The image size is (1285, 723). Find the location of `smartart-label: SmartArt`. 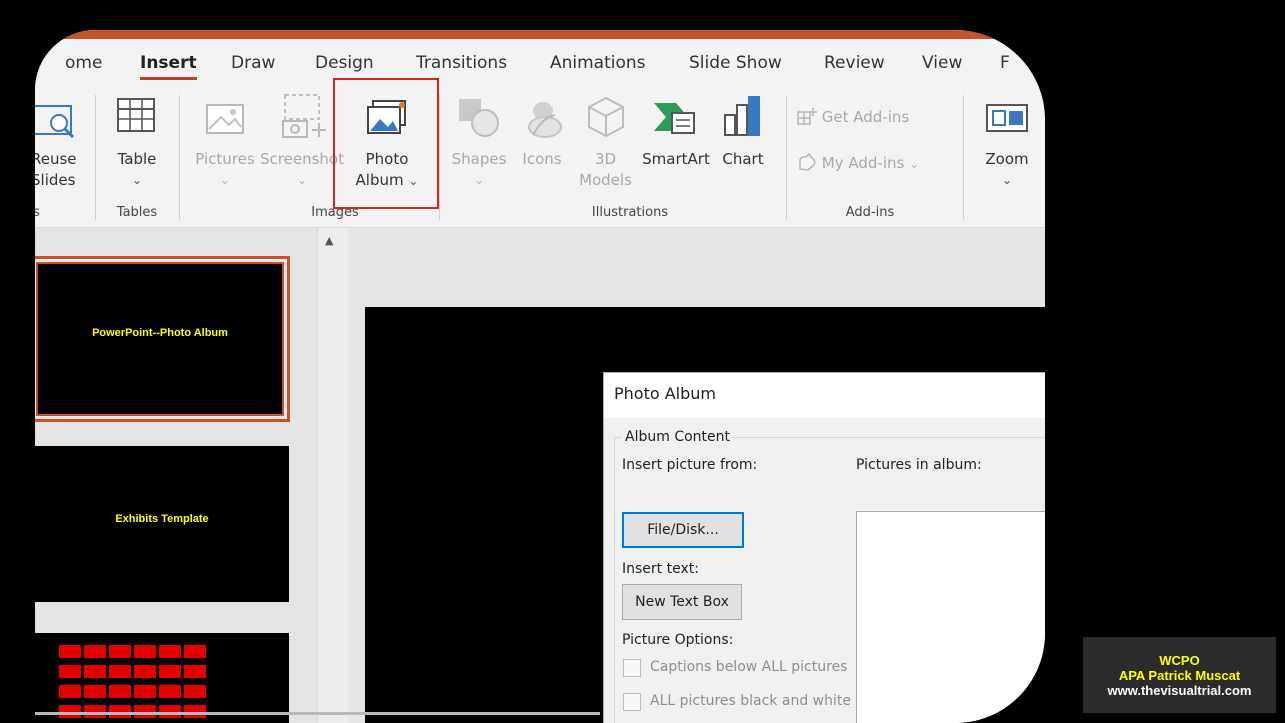

smartart-label: SmartArt is located at coordinates (676, 159).